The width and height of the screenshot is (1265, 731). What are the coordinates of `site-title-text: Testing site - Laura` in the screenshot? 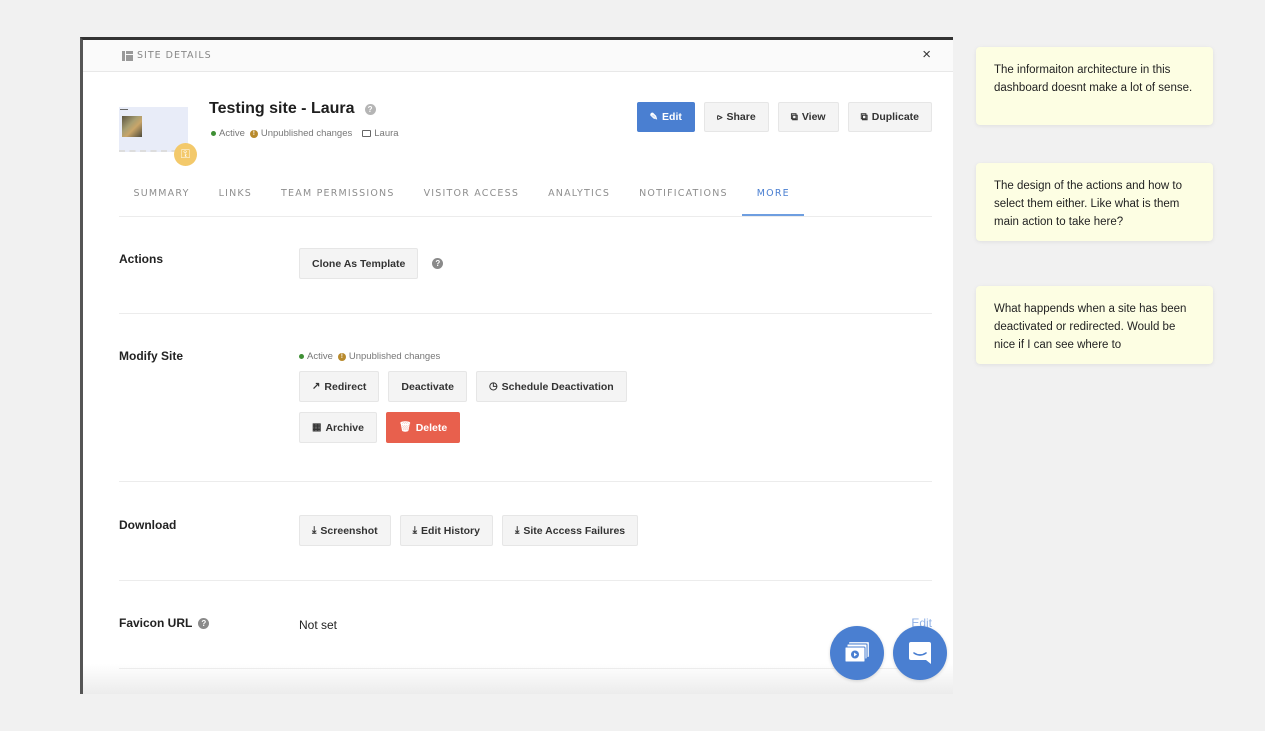 It's located at (282, 108).